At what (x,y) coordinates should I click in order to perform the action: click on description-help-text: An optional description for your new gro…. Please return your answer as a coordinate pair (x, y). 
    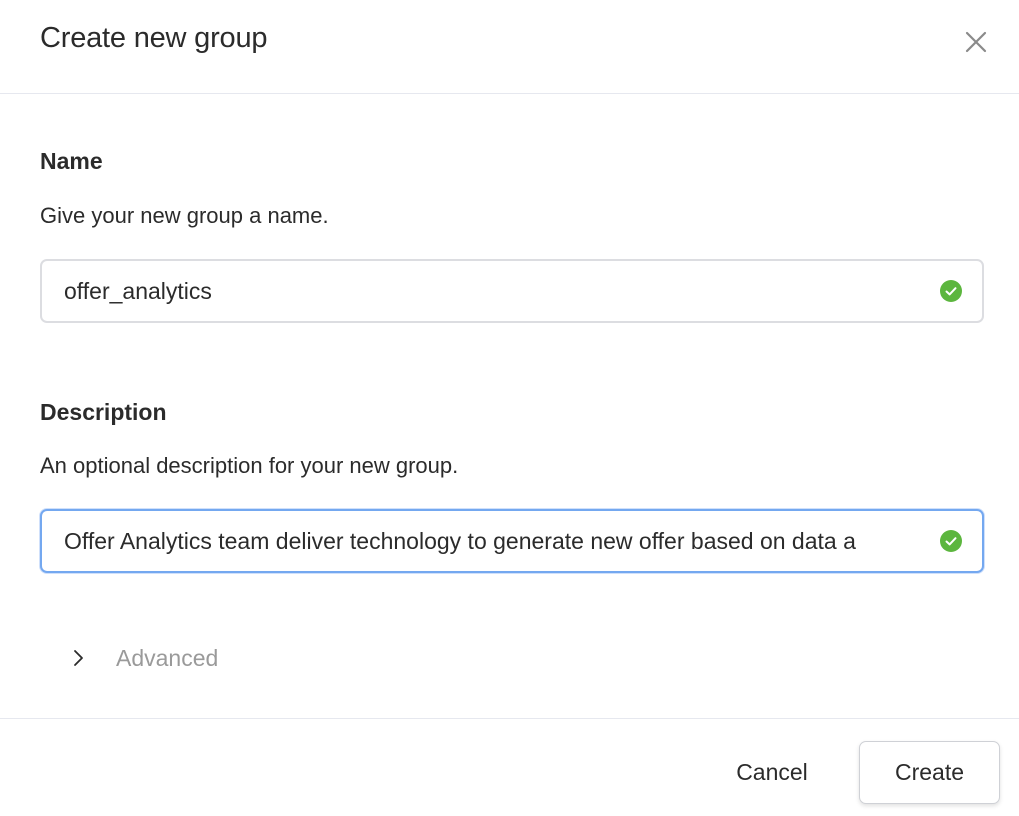
    Looking at the image, I should click on (249, 465).